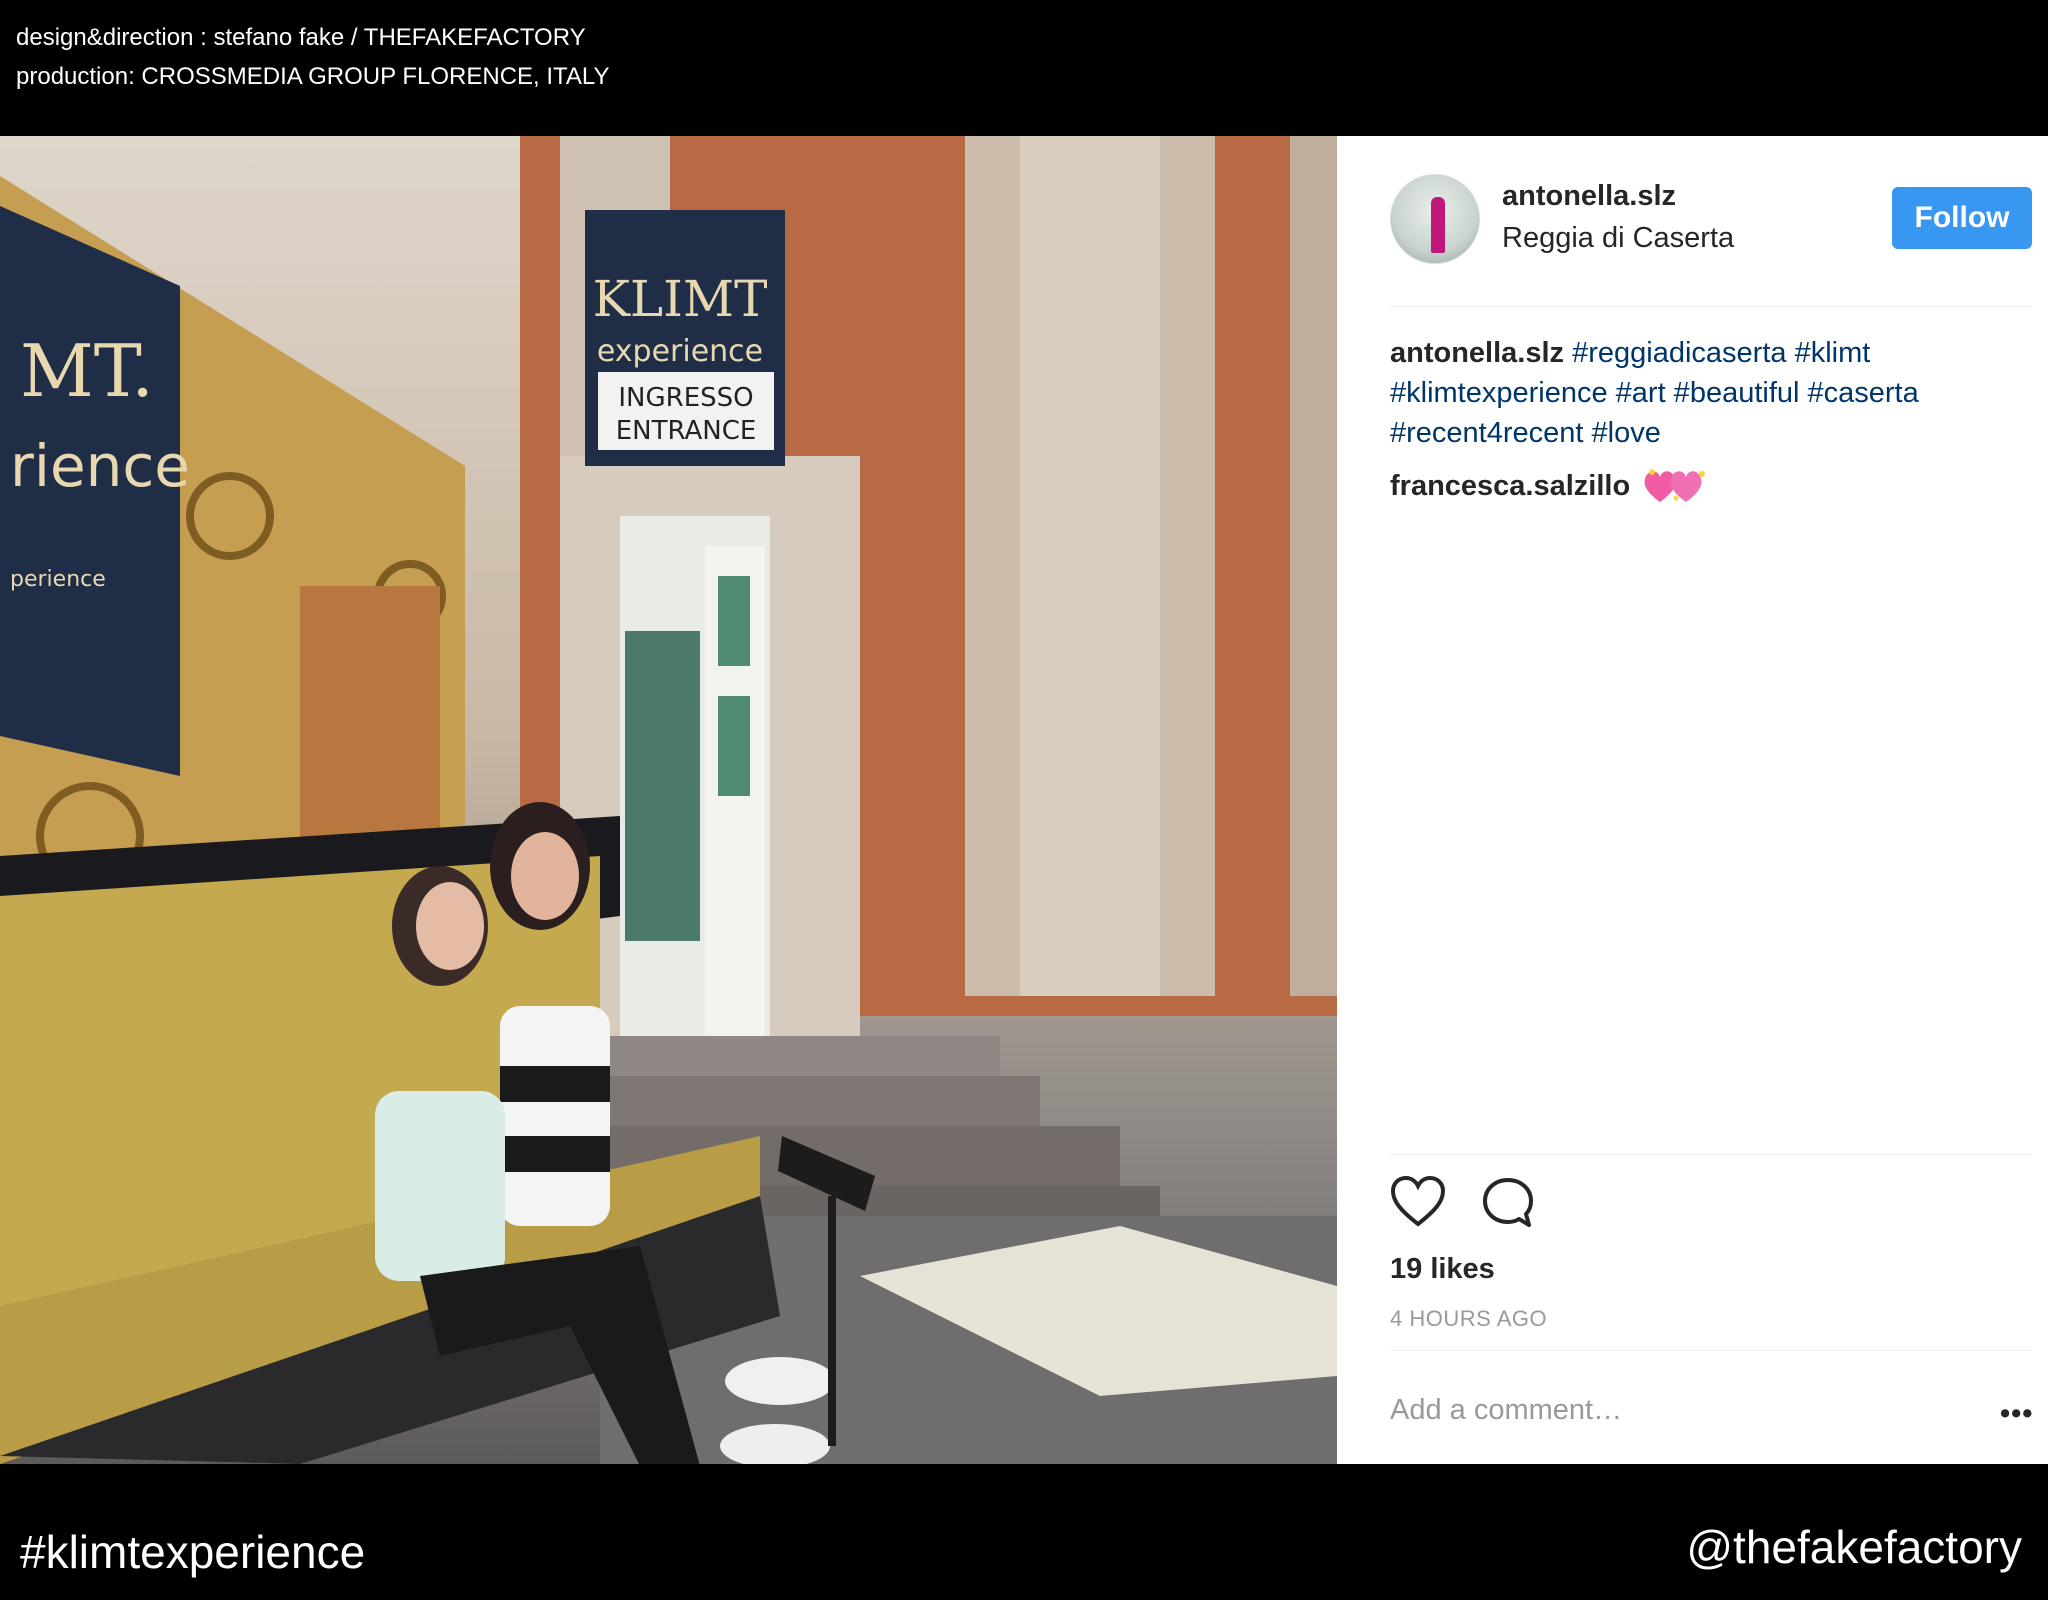 The image size is (2048, 1600). Describe the element at coordinates (1090, 566) in the screenshot. I see `stone-pilaster-inner` at that location.